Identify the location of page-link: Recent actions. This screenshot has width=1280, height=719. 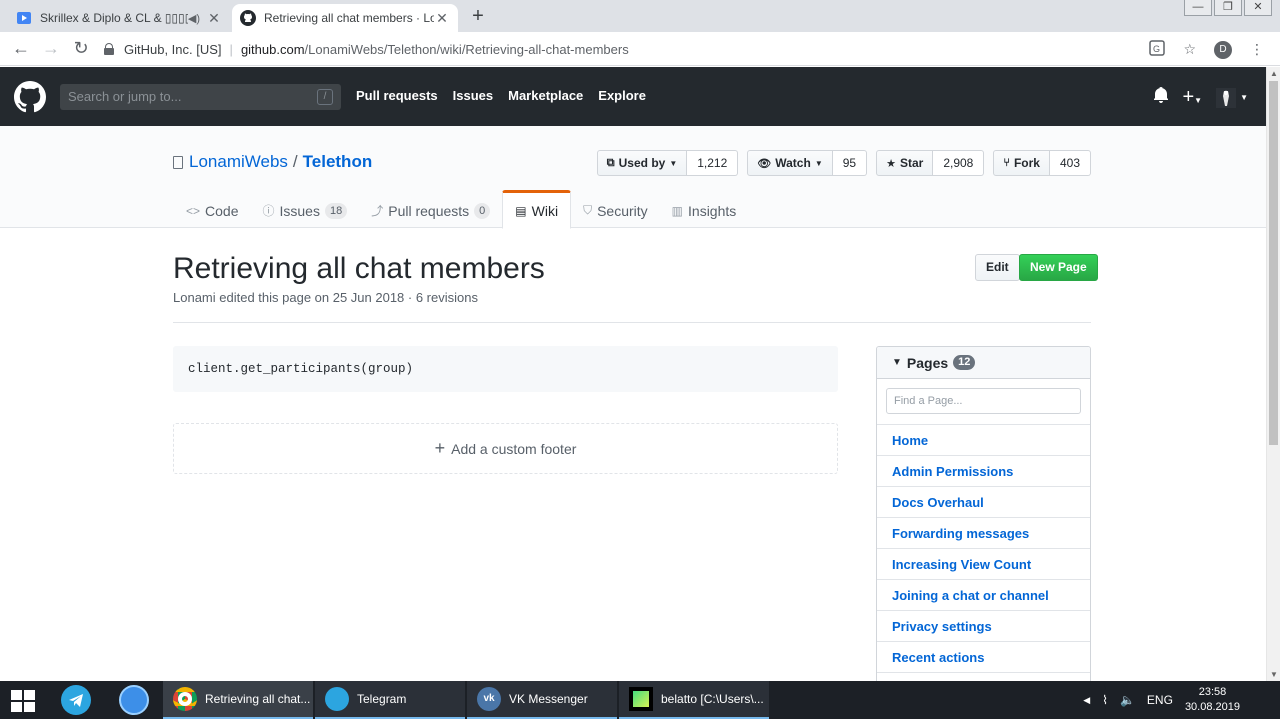
(983, 657).